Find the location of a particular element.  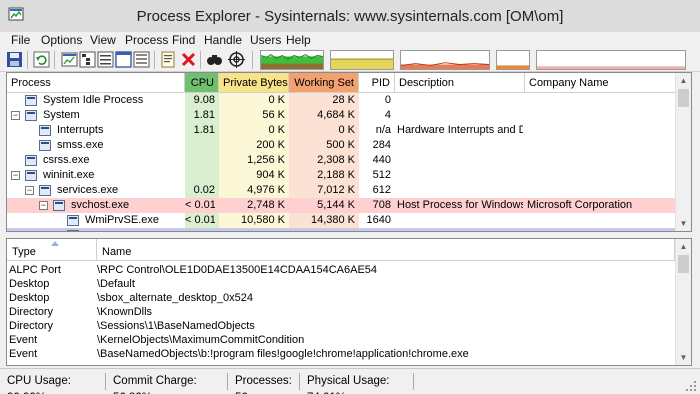

column-header-process: Process is located at coordinates (96, 83).